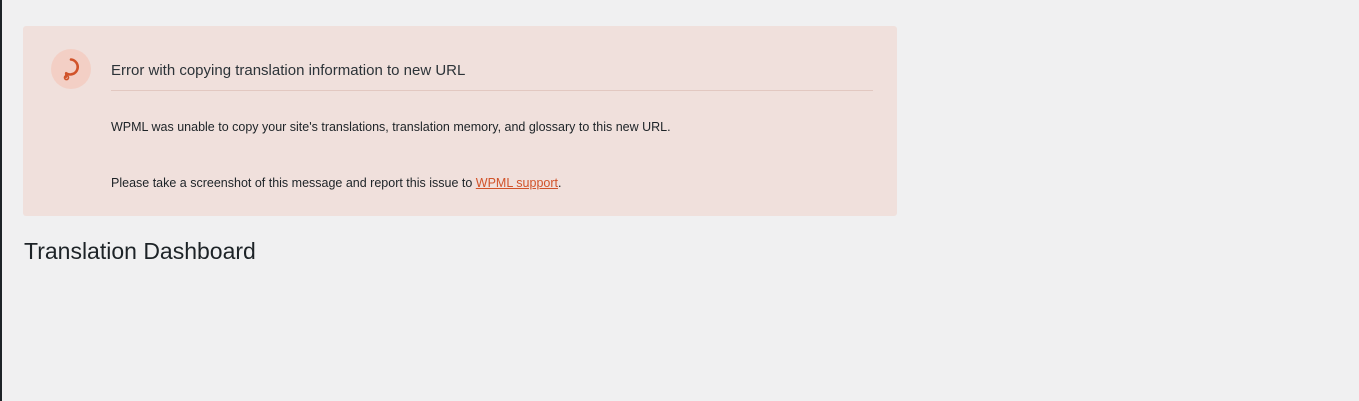 Image resolution: width=1359 pixels, height=401 pixels. Describe the element at coordinates (517, 183) in the screenshot. I see `wpml-support-link: WPML support` at that location.